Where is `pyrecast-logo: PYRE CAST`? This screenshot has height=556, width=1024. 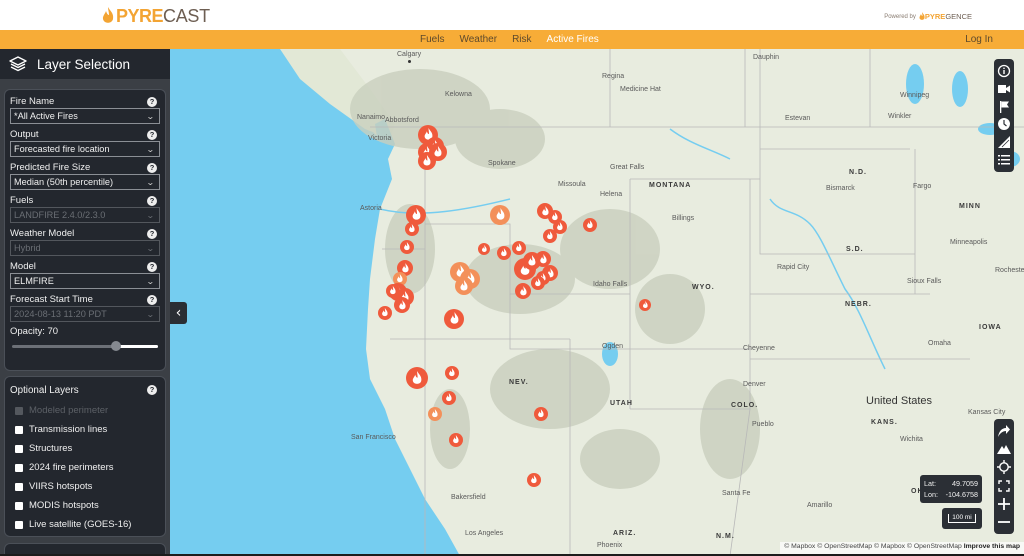 pyrecast-logo: PYRE CAST is located at coordinates (155, 16).